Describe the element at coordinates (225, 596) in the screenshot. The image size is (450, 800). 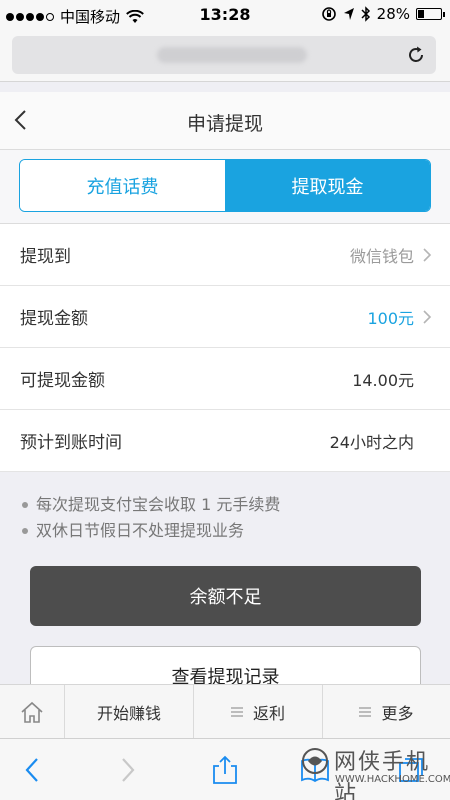
I see `insufficient-balance-button: 余额不足` at that location.